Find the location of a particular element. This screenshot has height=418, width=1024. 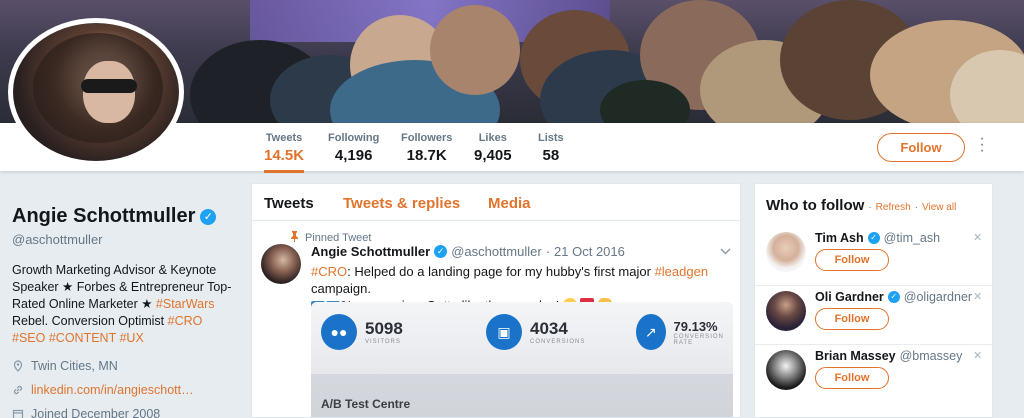

profile-location: Twin Cities, MN is located at coordinates (124, 366).